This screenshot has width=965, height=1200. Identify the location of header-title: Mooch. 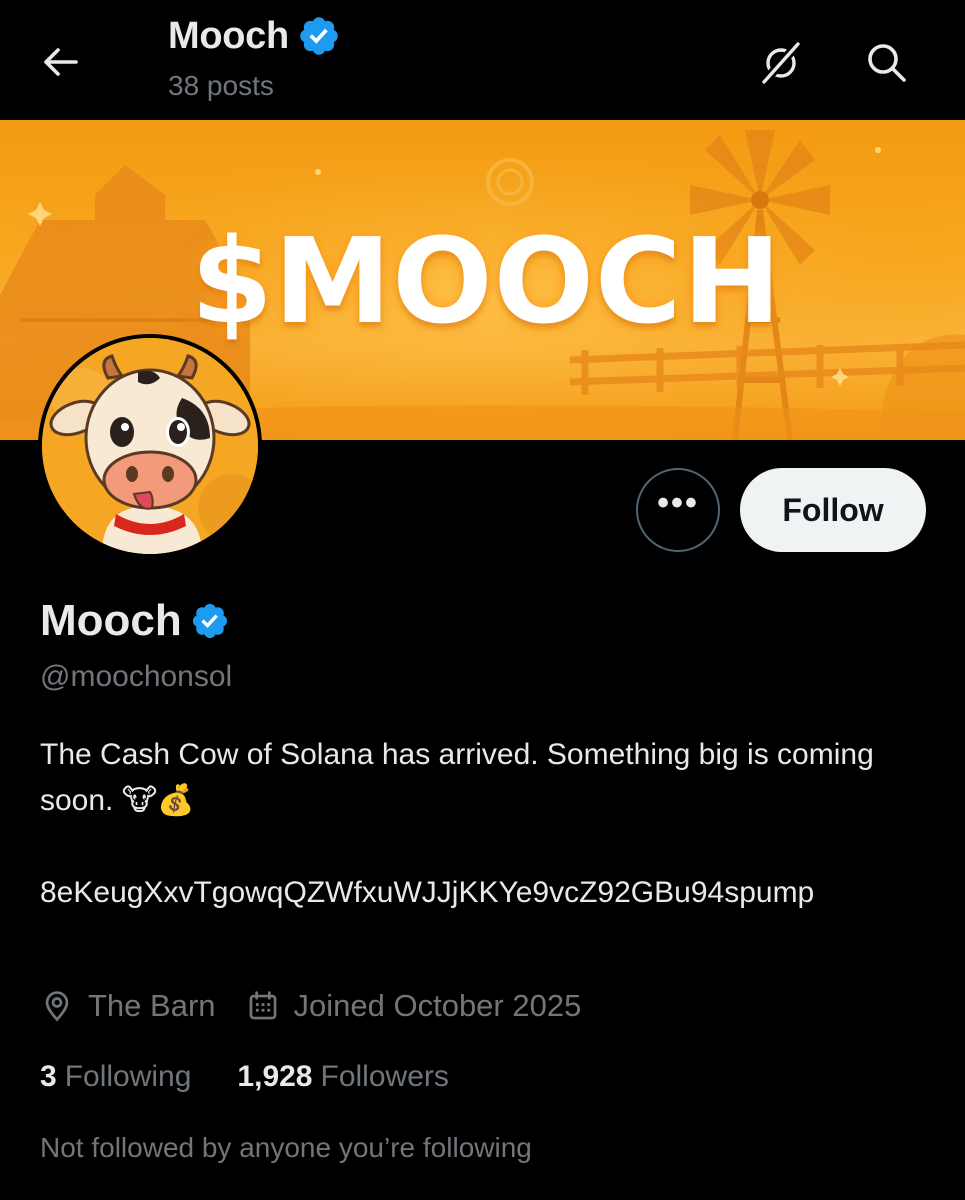
(228, 35).